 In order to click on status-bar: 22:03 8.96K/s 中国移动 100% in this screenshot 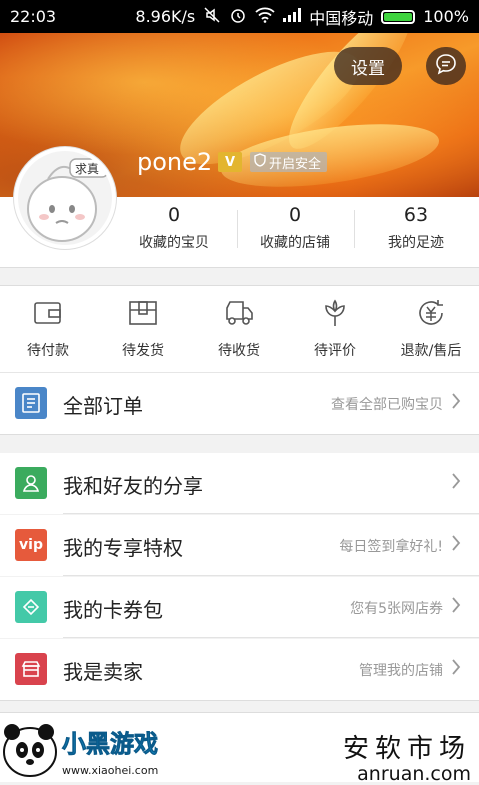, I will do `click(239, 16)`.